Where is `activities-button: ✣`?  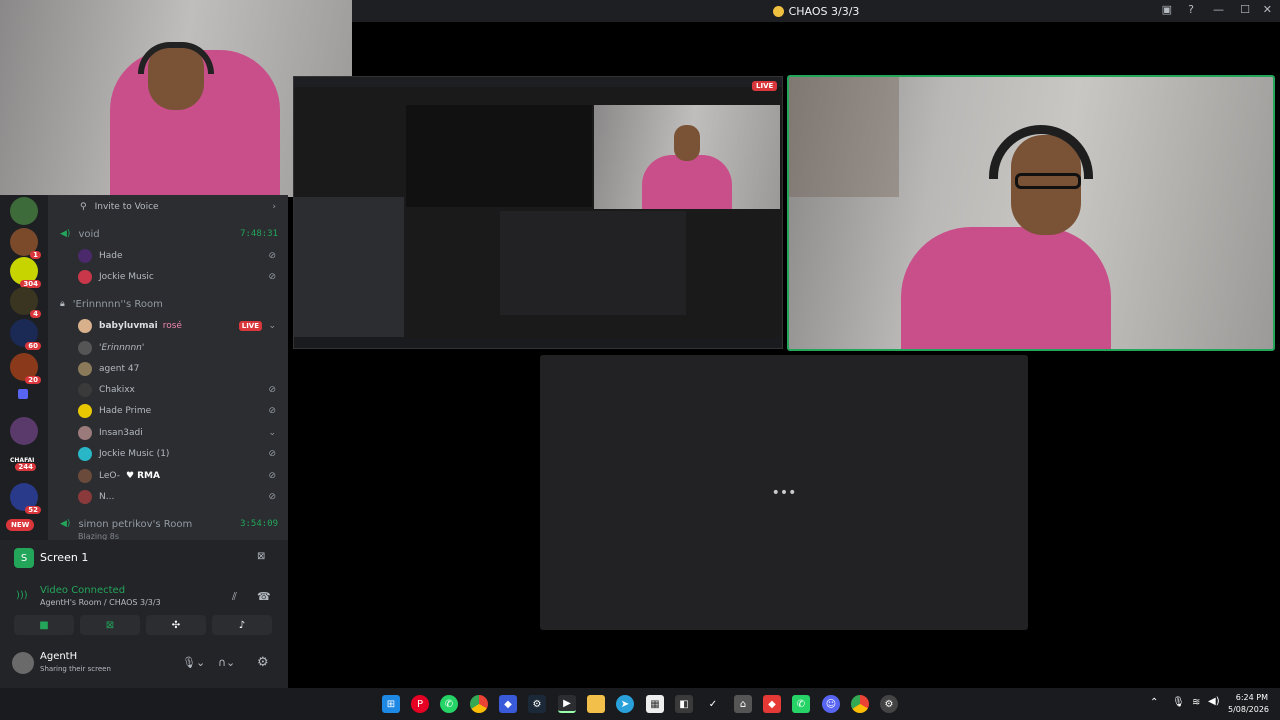 activities-button: ✣ is located at coordinates (176, 625).